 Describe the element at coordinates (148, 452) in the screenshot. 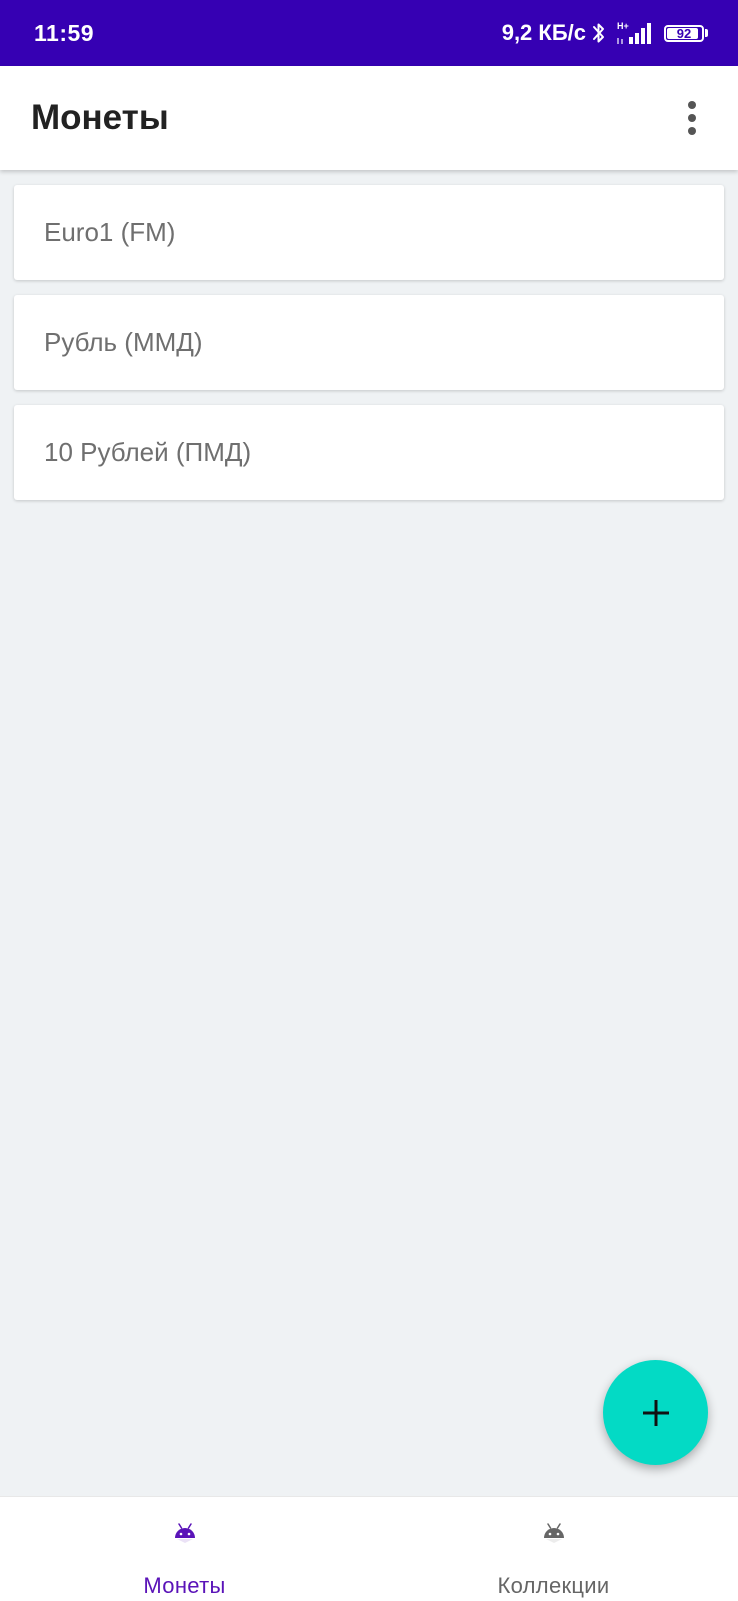

I see `coin-label: 10 Рублей (ПМД)` at that location.